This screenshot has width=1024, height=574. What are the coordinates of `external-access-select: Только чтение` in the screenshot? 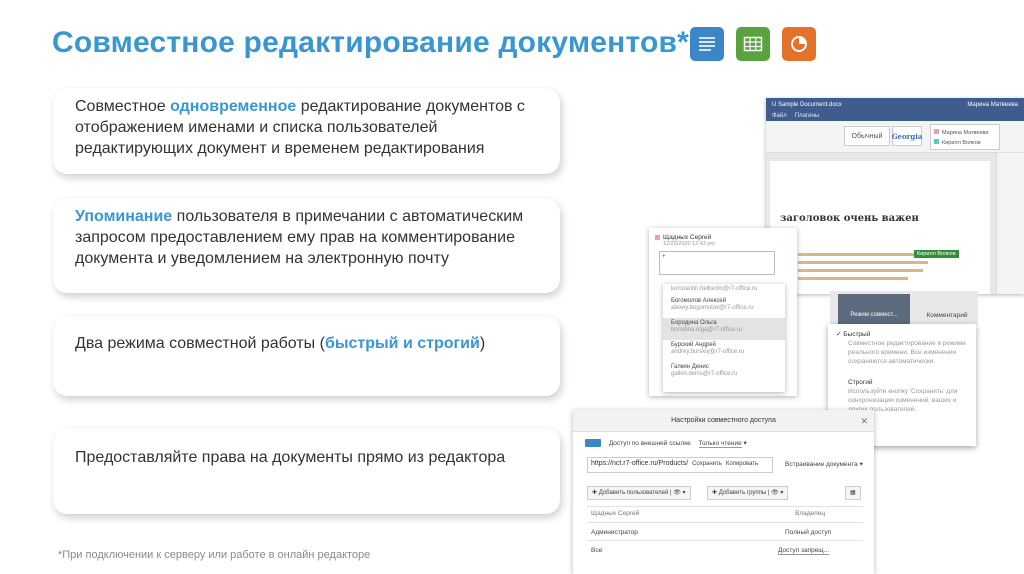 It's located at (720, 444).